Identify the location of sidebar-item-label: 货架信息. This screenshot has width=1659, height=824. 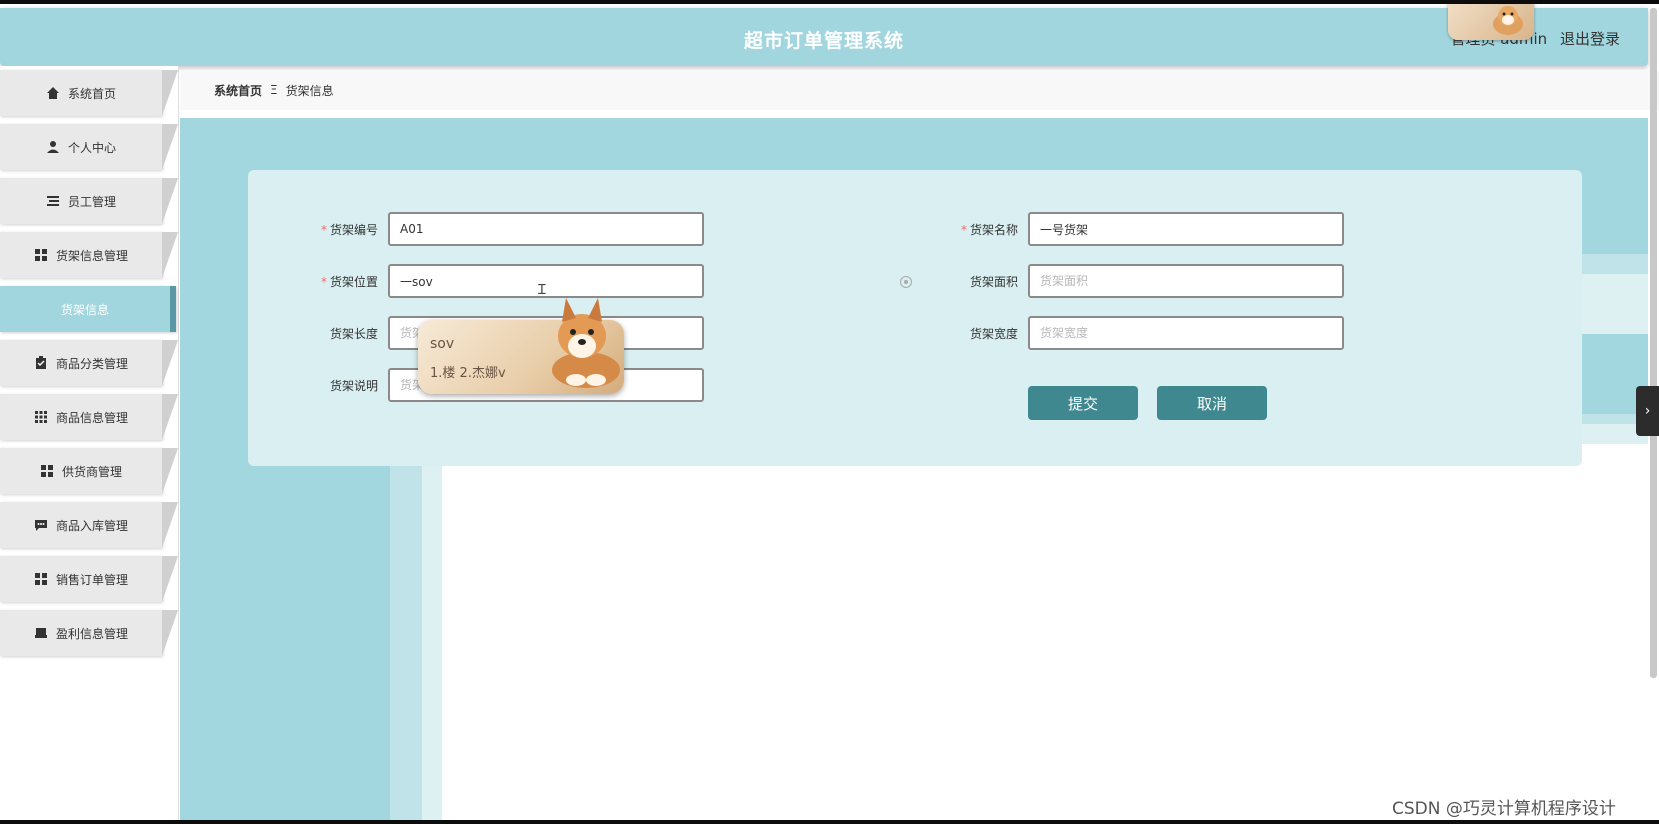
(84, 309).